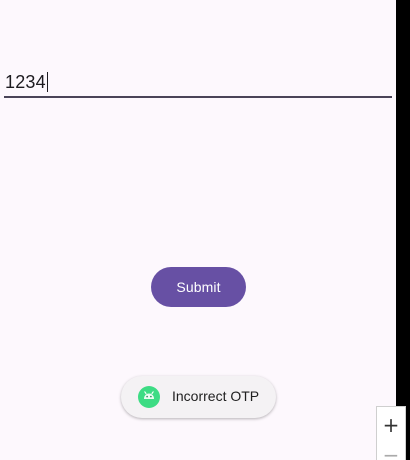 The image size is (410, 460). Describe the element at coordinates (198, 82) in the screenshot. I see `otp-input: 1234` at that location.